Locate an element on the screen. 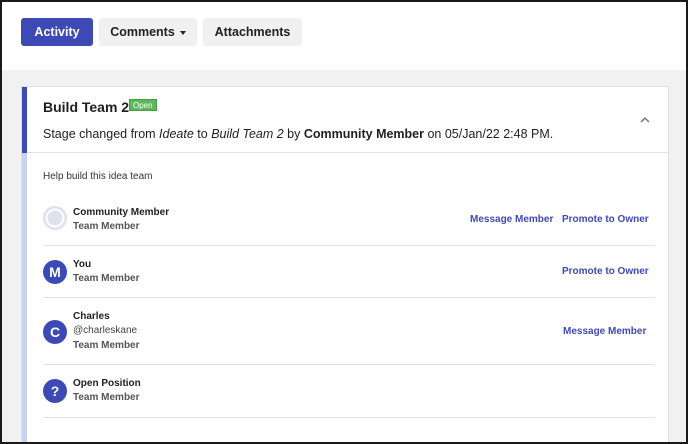 Image resolution: width=688 pixels, height=444 pixels. member-handle: @charleskane is located at coordinates (105, 330).